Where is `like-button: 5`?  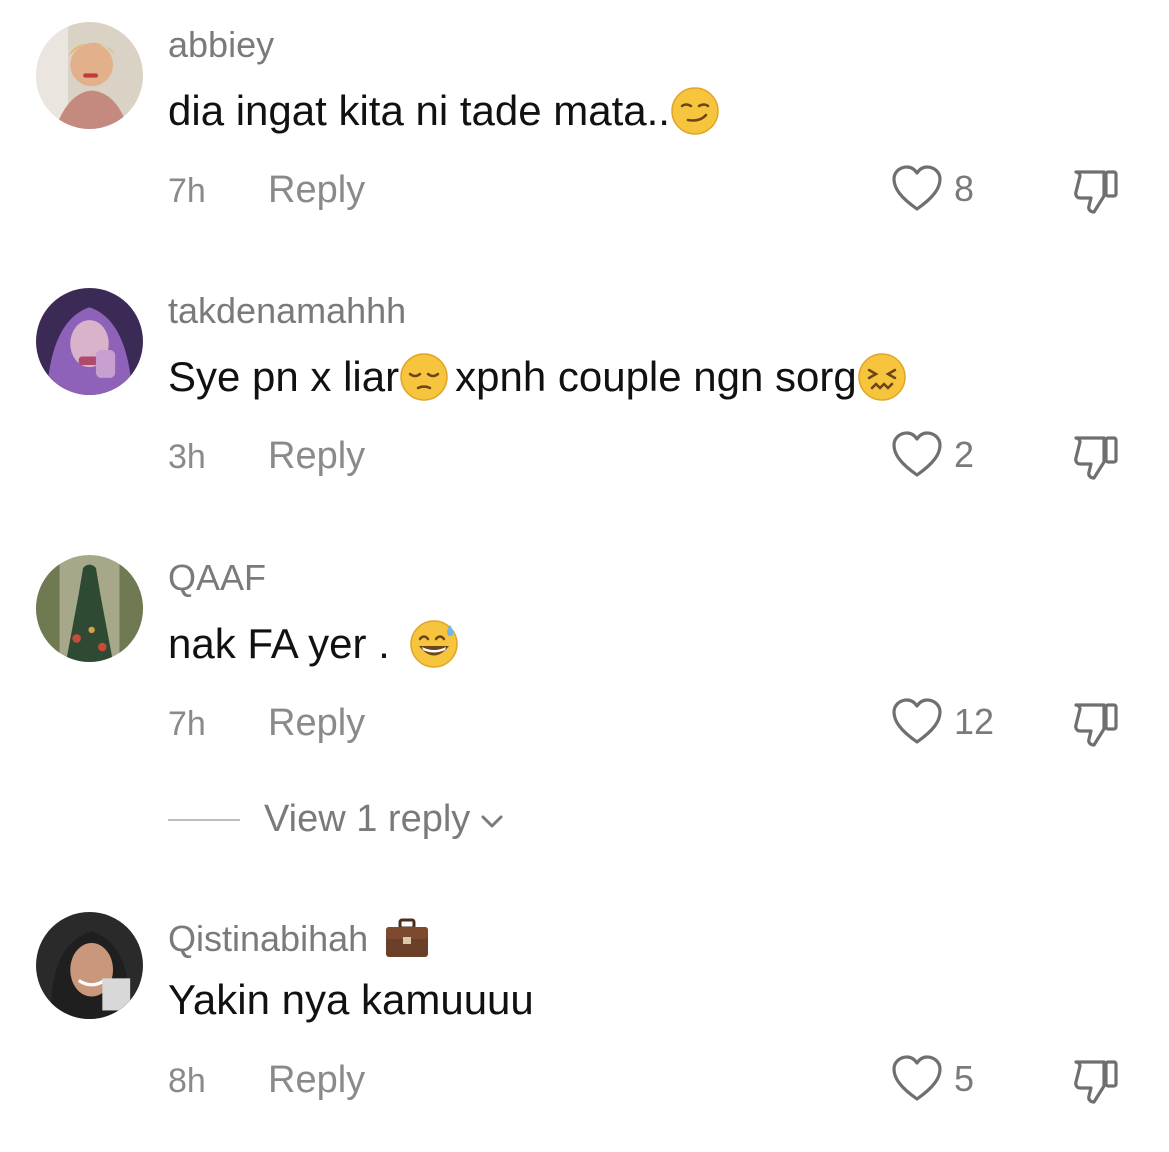 like-button: 5 is located at coordinates (932, 1079).